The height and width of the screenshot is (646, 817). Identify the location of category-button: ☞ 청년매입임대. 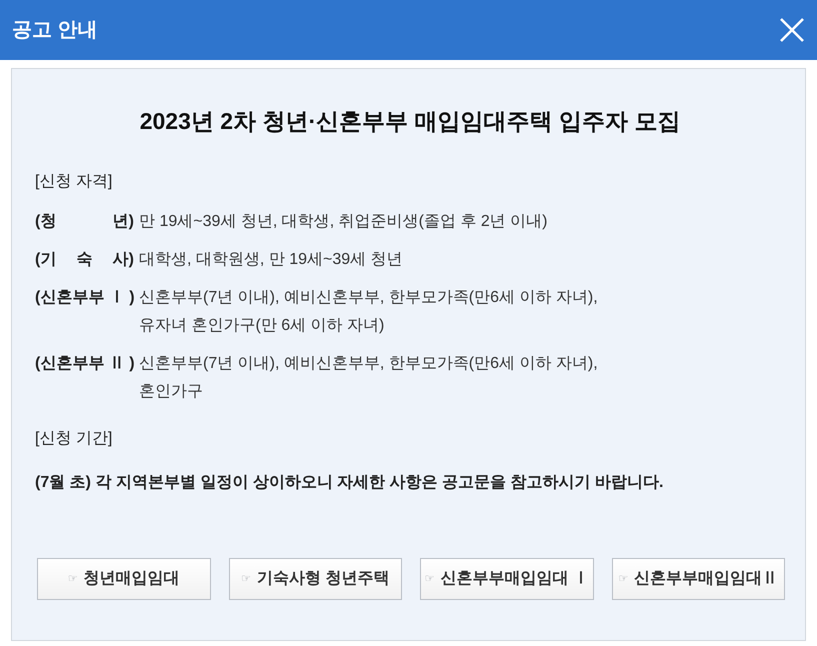
(123, 579).